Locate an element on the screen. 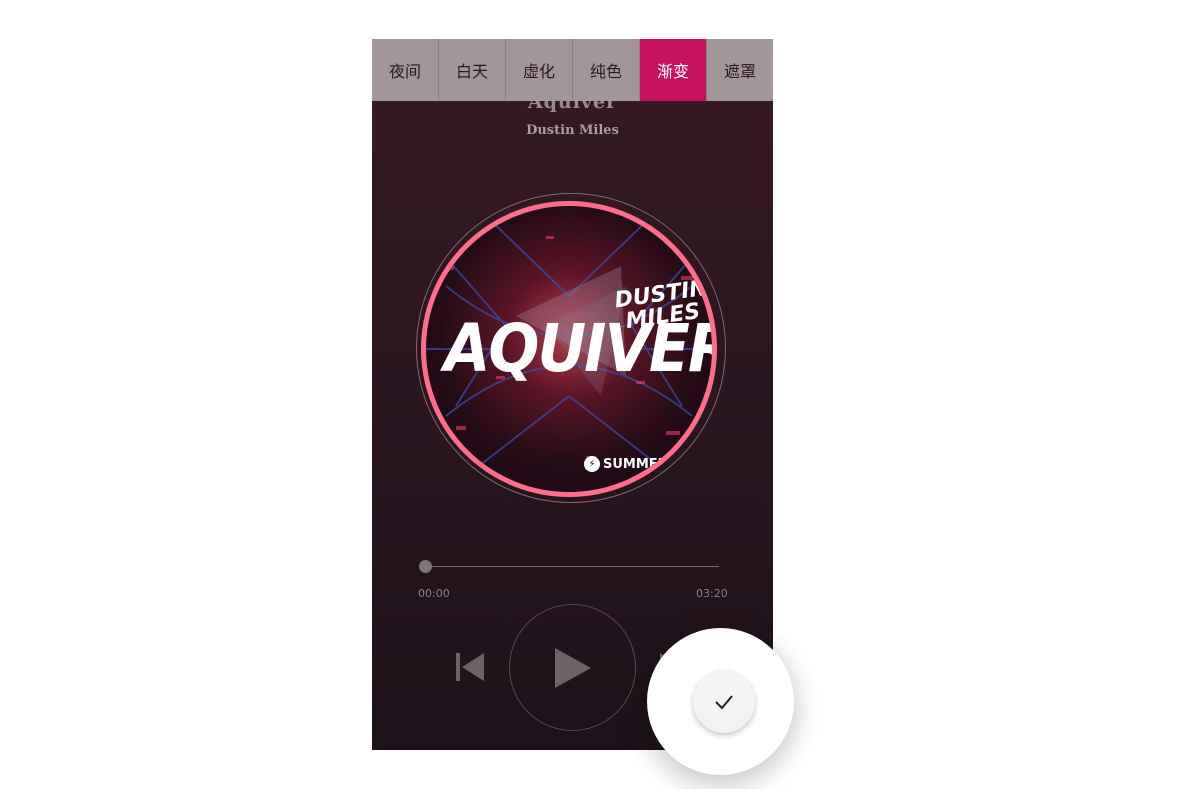 This screenshot has width=1179, height=789. tab-solid-color: 纯色 is located at coordinates (606, 70).